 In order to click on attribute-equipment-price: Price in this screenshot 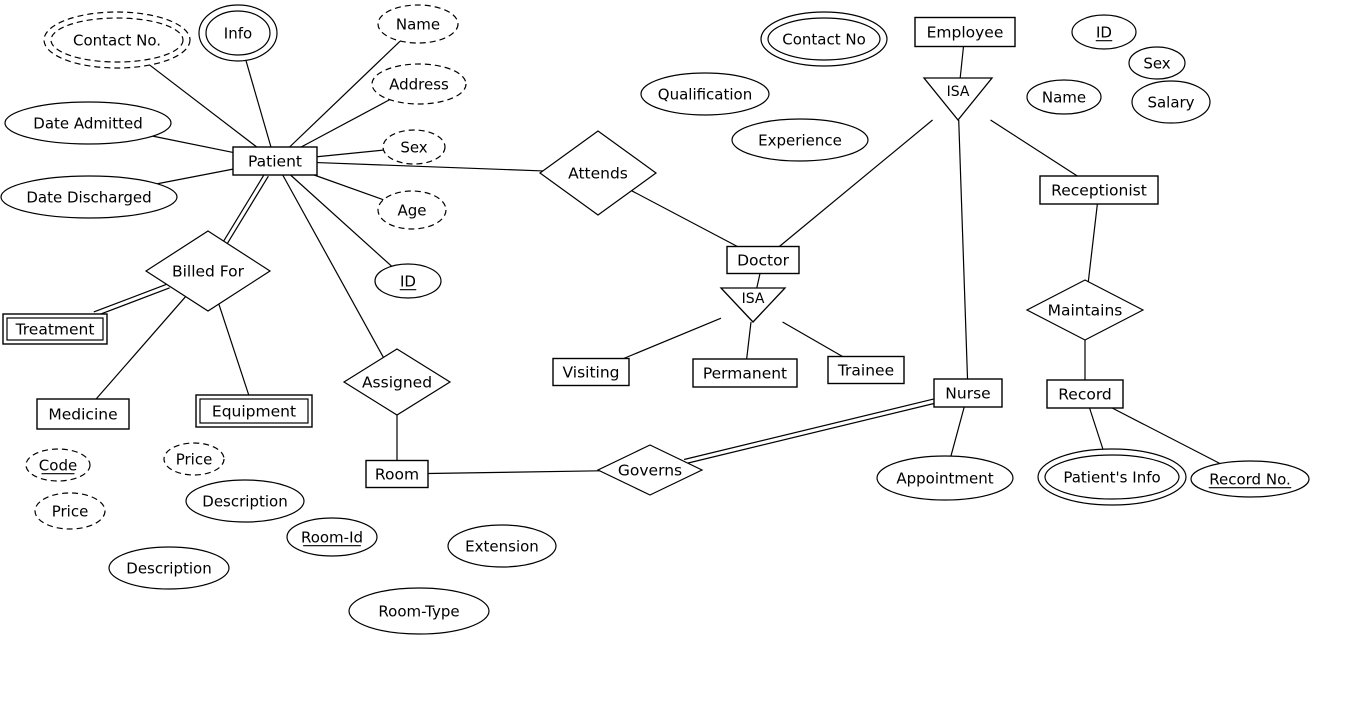, I will do `click(194, 459)`.